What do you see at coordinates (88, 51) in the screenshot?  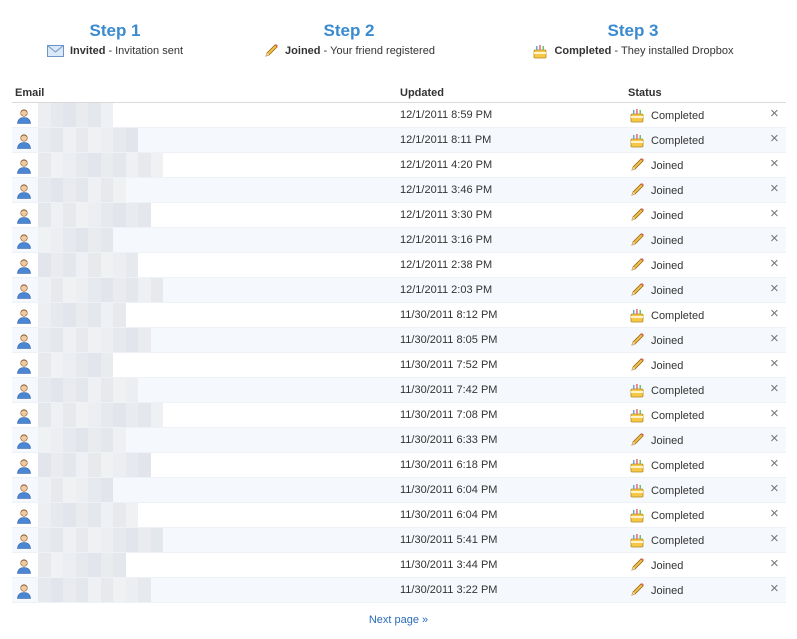 I see `step-label: Invited` at bounding box center [88, 51].